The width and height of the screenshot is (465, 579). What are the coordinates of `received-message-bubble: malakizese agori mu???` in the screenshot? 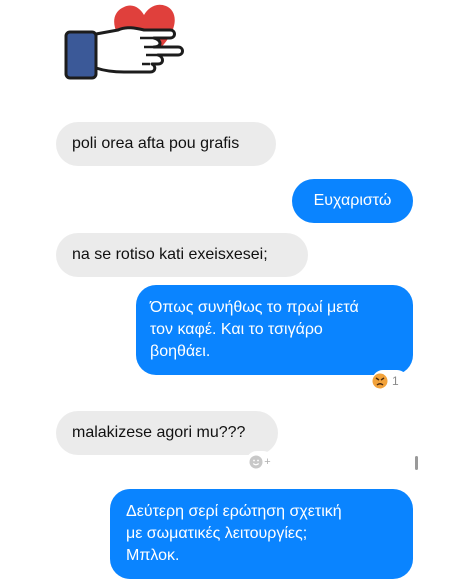 It's located at (167, 433).